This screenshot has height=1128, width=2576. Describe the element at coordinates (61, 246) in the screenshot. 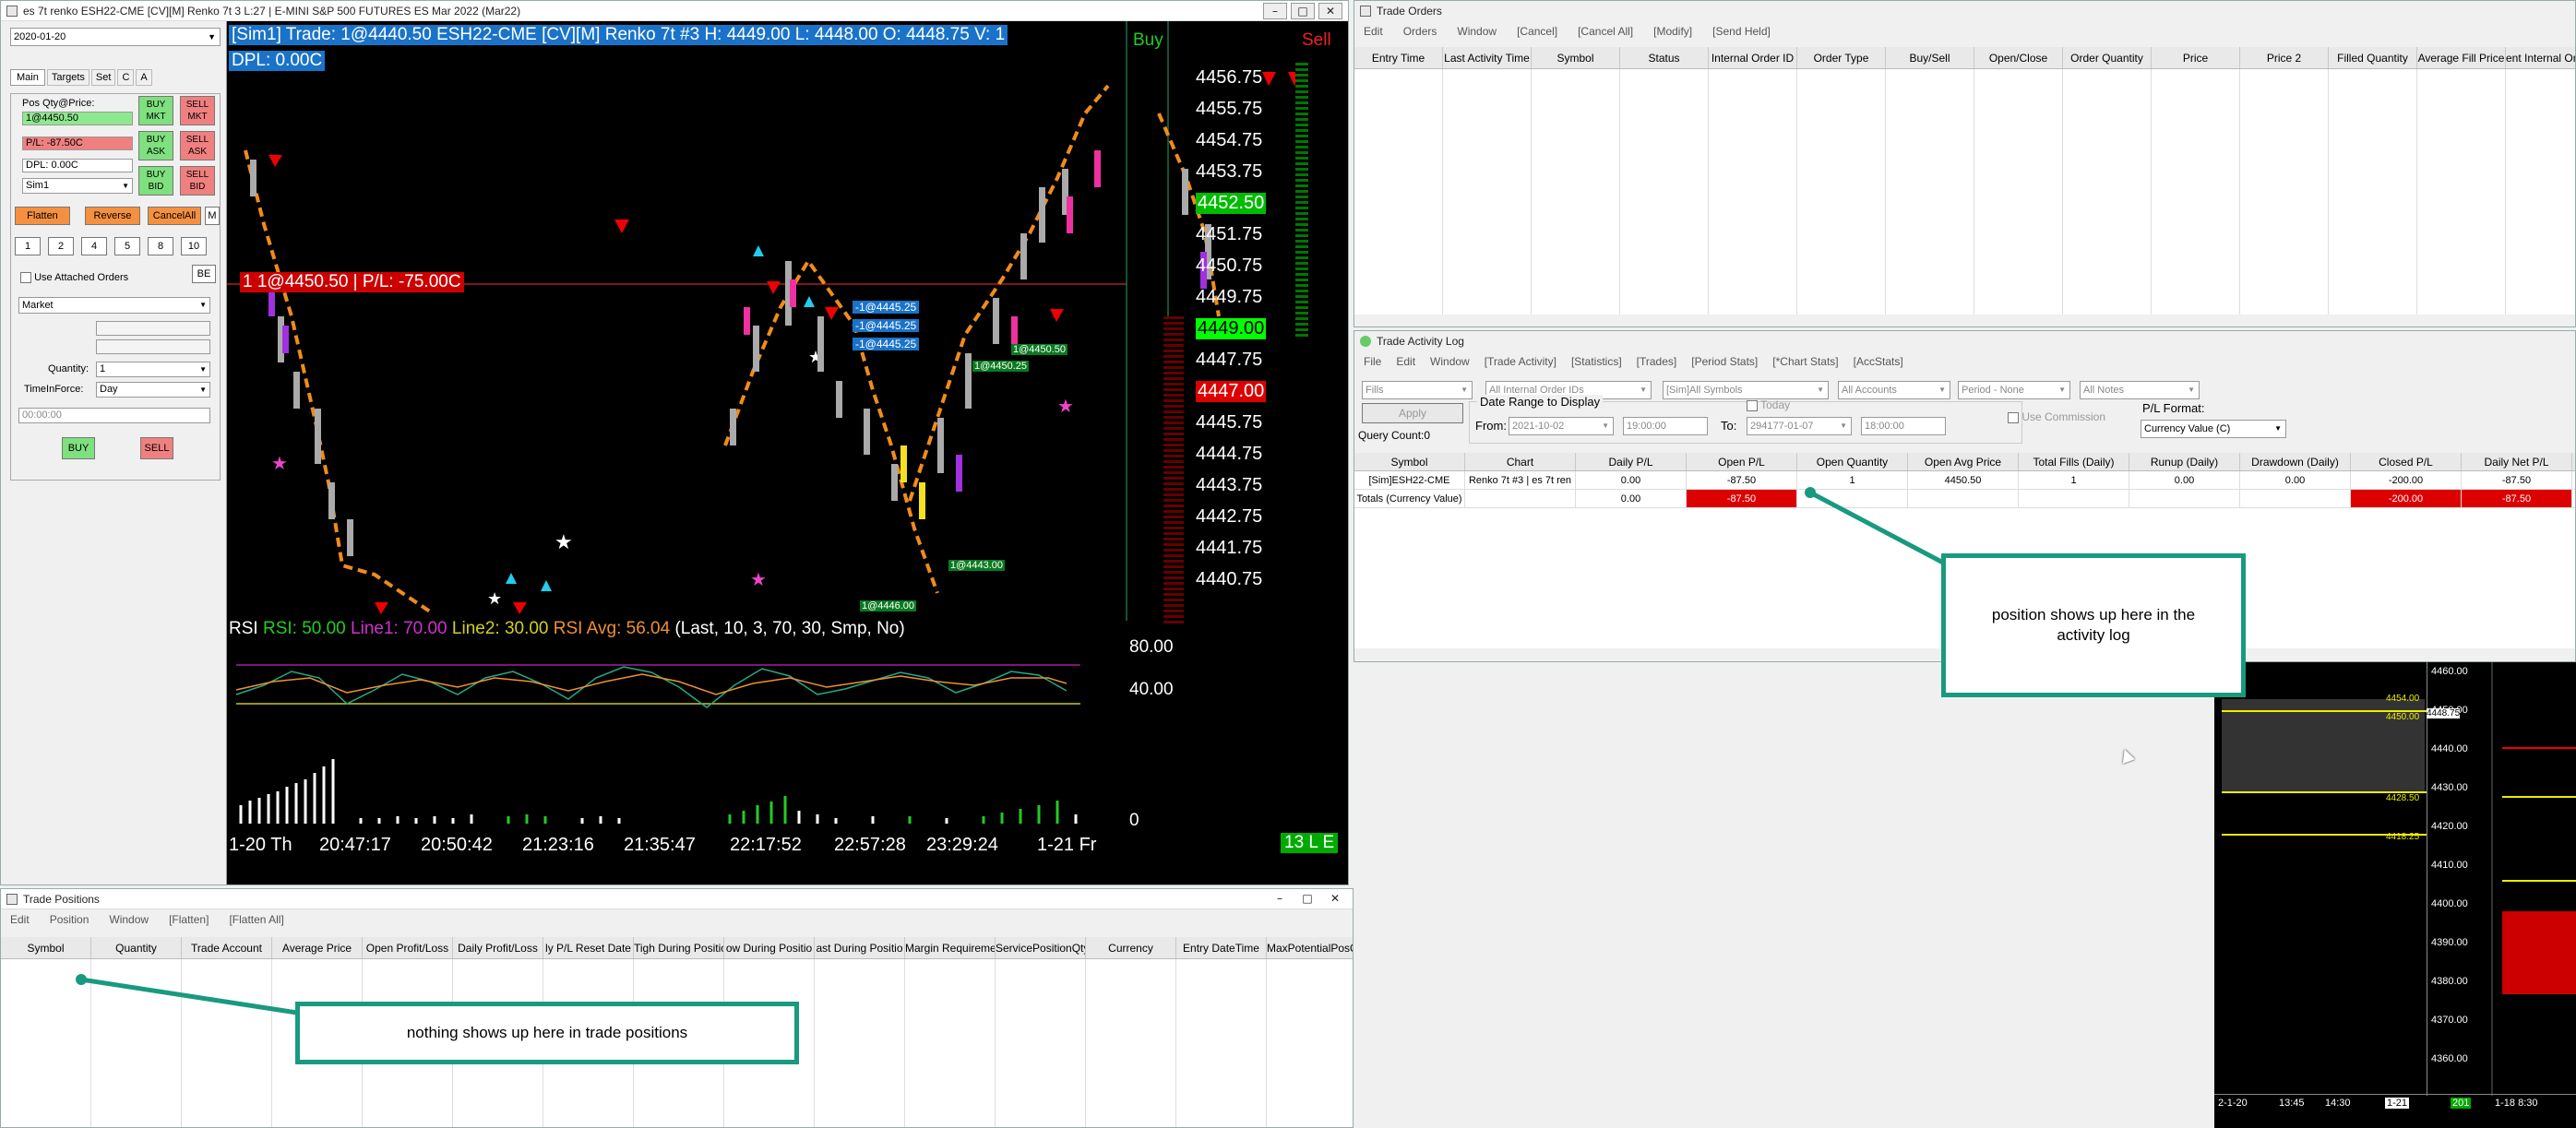

I see `qty-2-button: 2` at that location.